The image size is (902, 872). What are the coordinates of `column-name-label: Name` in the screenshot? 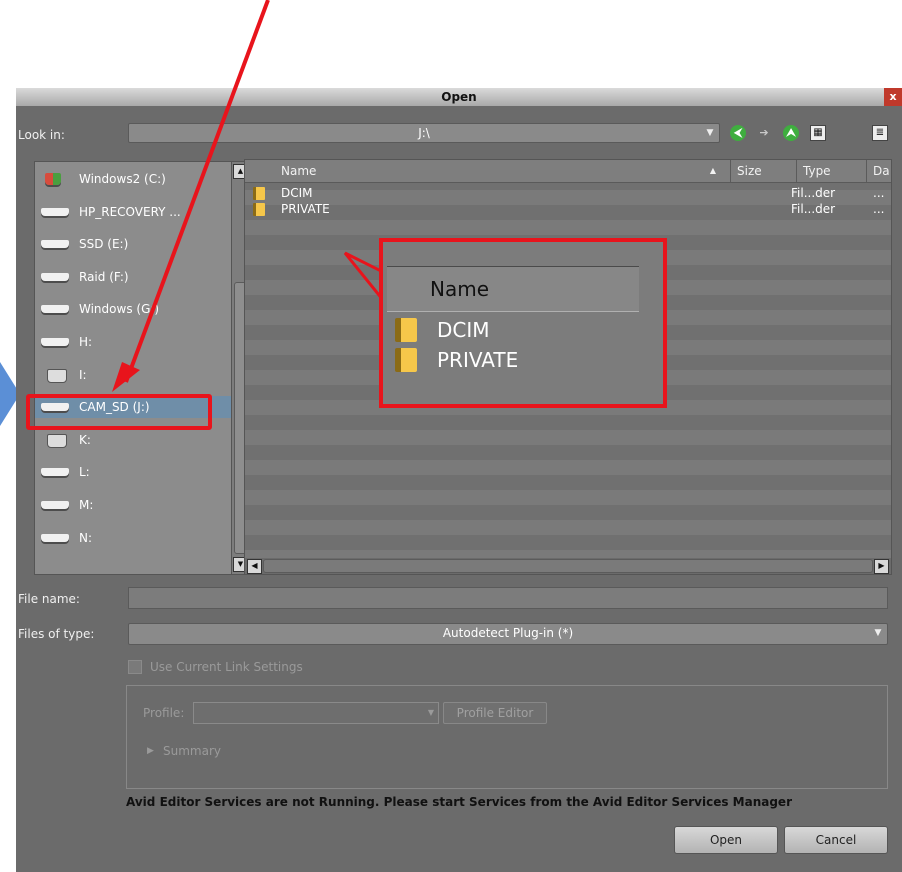 It's located at (299, 171).